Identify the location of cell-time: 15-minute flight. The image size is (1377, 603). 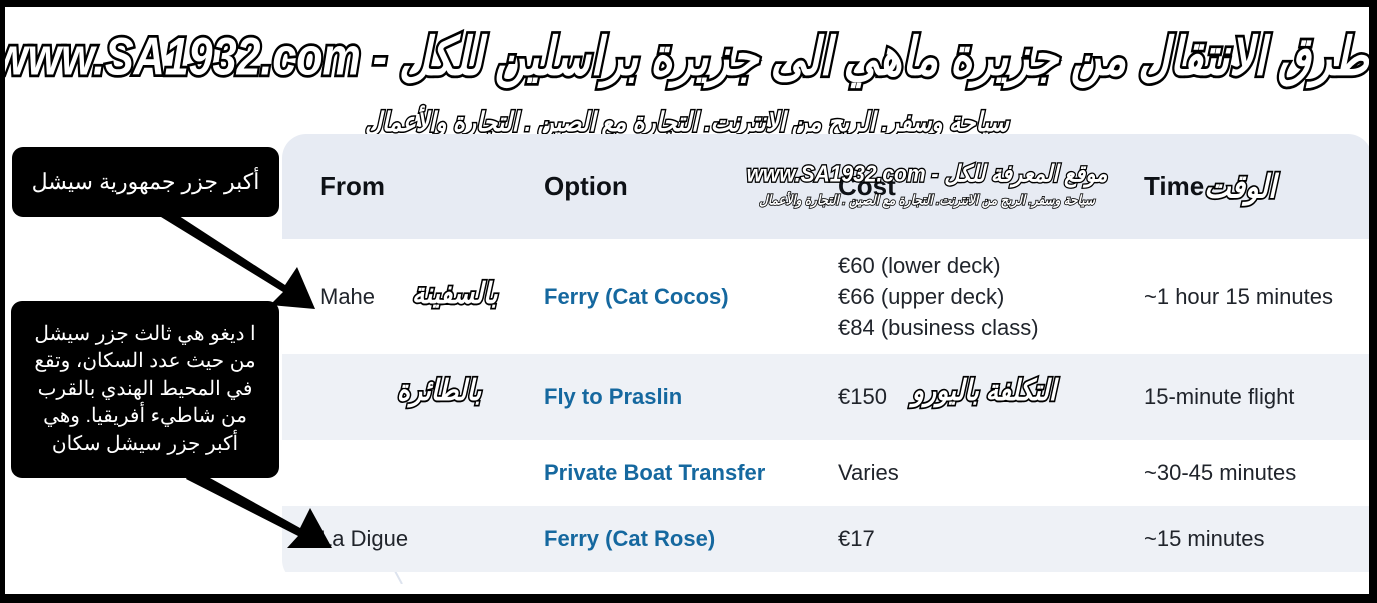
(1219, 396).